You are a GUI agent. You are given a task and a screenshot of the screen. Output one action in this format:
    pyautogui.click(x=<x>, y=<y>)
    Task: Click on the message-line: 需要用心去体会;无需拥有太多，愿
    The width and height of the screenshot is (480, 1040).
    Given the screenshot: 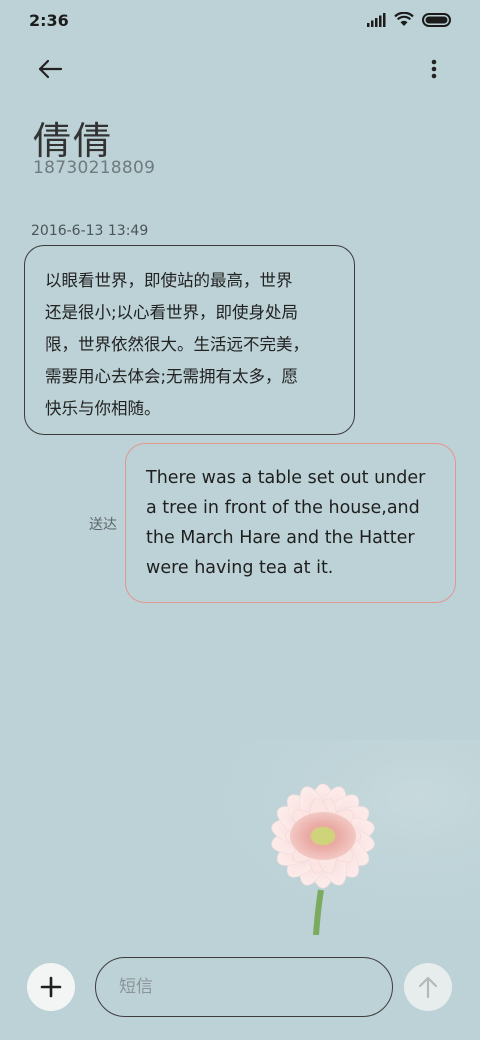 What is the action you would take?
    pyautogui.click(x=172, y=376)
    